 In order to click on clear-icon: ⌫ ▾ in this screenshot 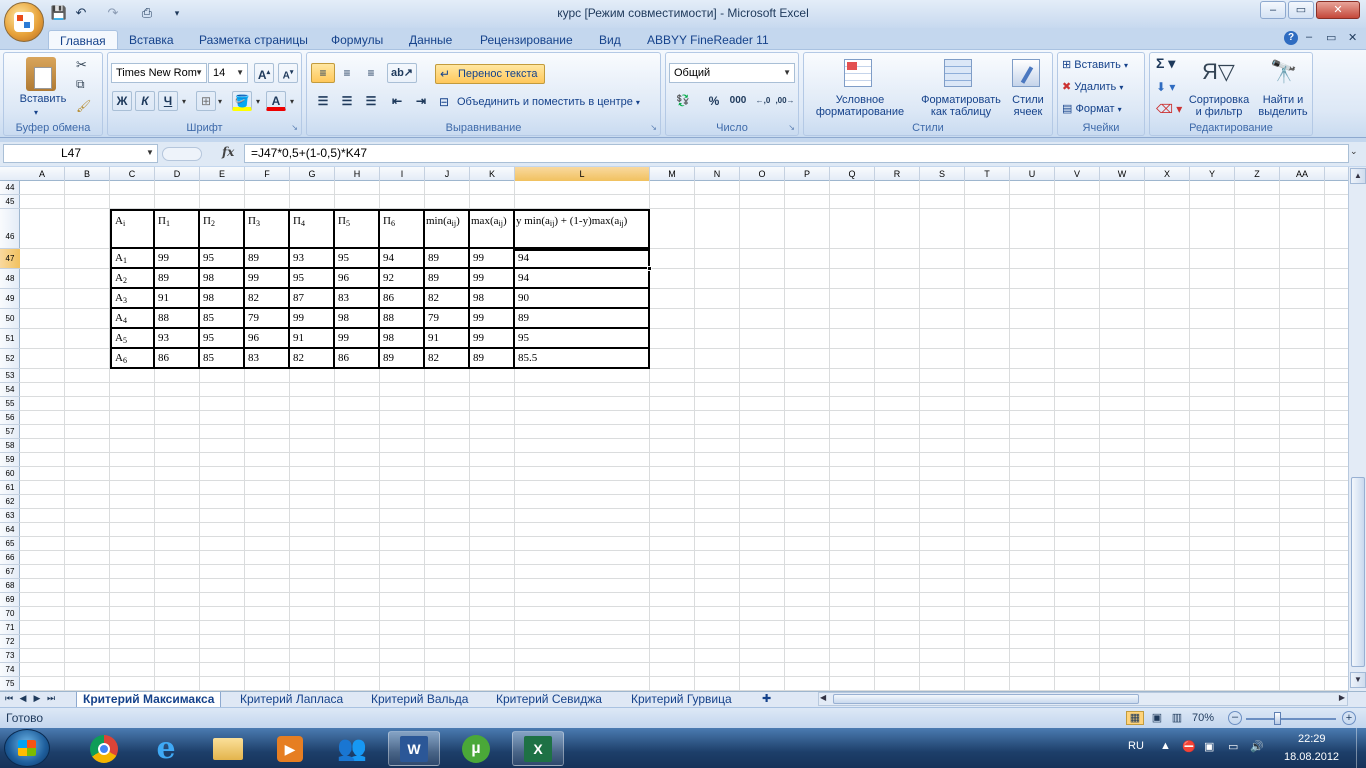, I will do `click(1169, 109)`.